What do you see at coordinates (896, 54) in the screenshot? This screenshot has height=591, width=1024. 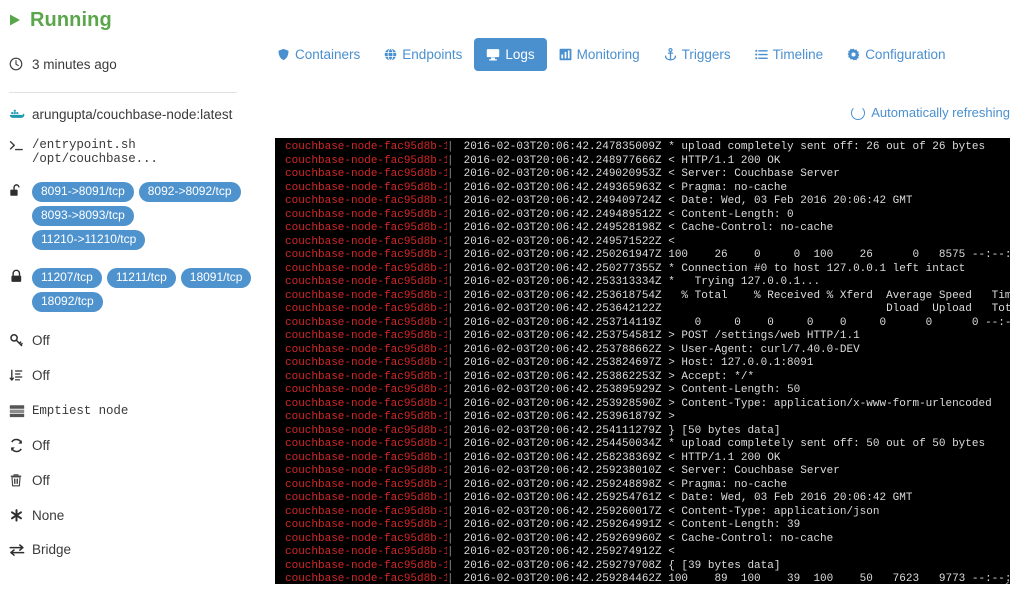 I see `tab-configuration: Configuration` at bounding box center [896, 54].